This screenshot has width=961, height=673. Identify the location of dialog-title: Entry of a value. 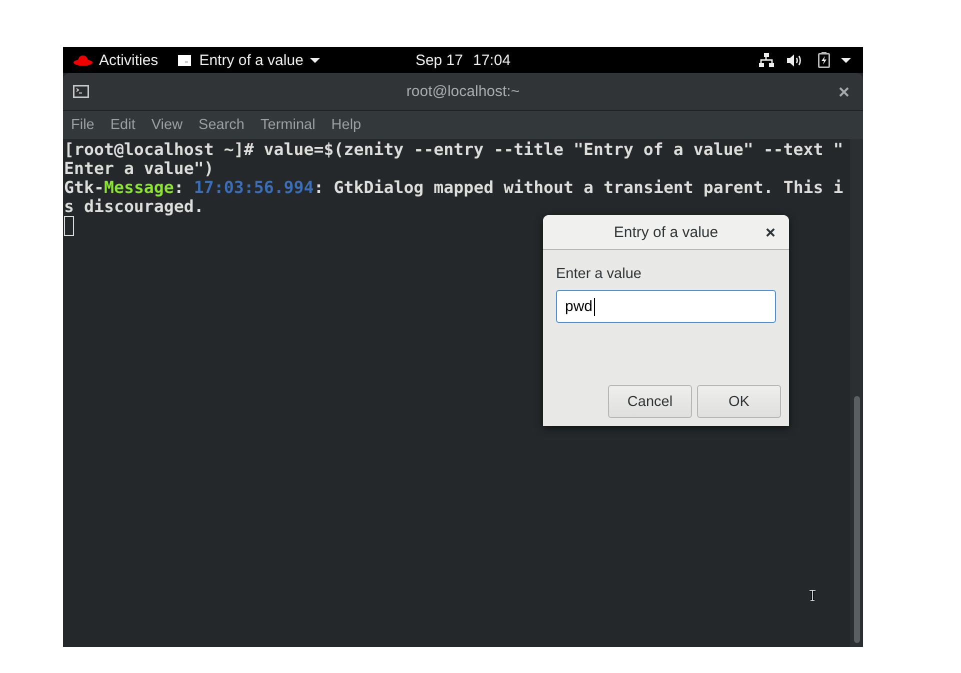
(666, 232).